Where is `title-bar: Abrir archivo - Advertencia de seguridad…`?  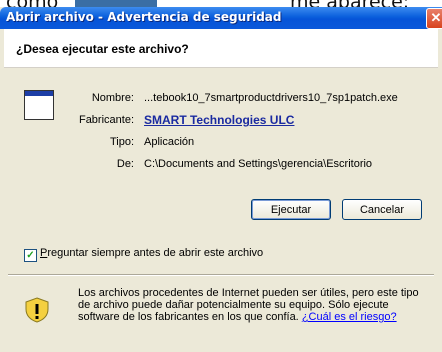
title-bar: Abrir archivo - Advertencia de seguridad… is located at coordinates (221, 18).